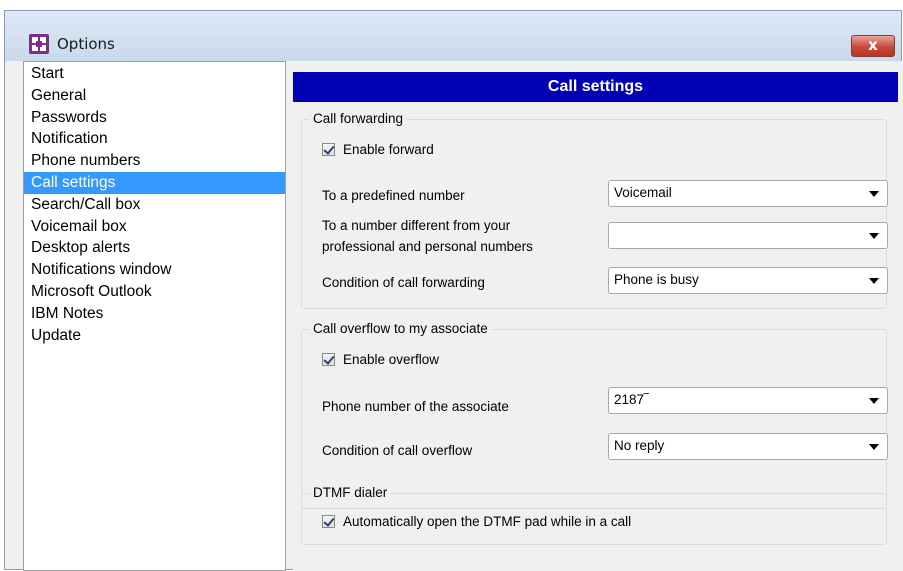  What do you see at coordinates (391, 359) in the screenshot?
I see `enable-overflow-label: Enable overflow` at bounding box center [391, 359].